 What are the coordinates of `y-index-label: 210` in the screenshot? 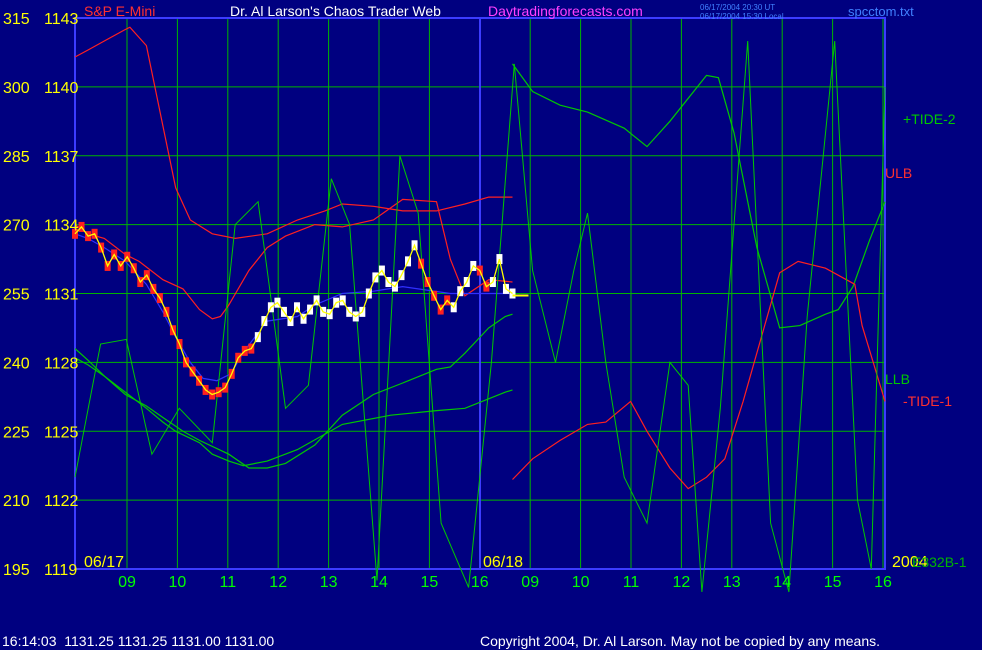 It's located at (16, 501).